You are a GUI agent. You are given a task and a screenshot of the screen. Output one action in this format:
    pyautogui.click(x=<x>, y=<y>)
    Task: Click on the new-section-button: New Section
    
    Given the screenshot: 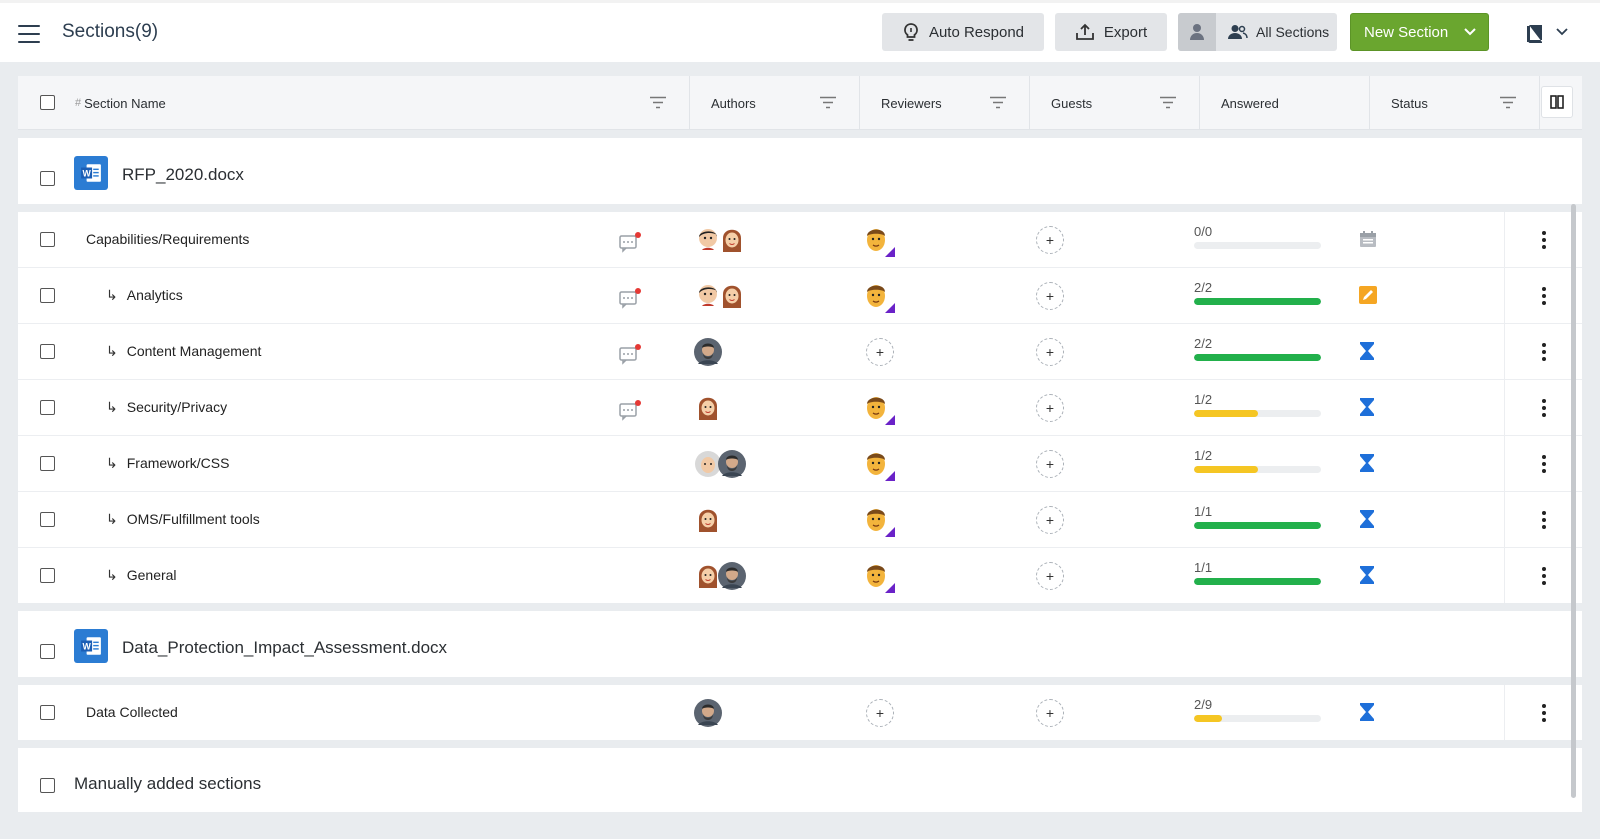 What is the action you would take?
    pyautogui.click(x=1419, y=32)
    